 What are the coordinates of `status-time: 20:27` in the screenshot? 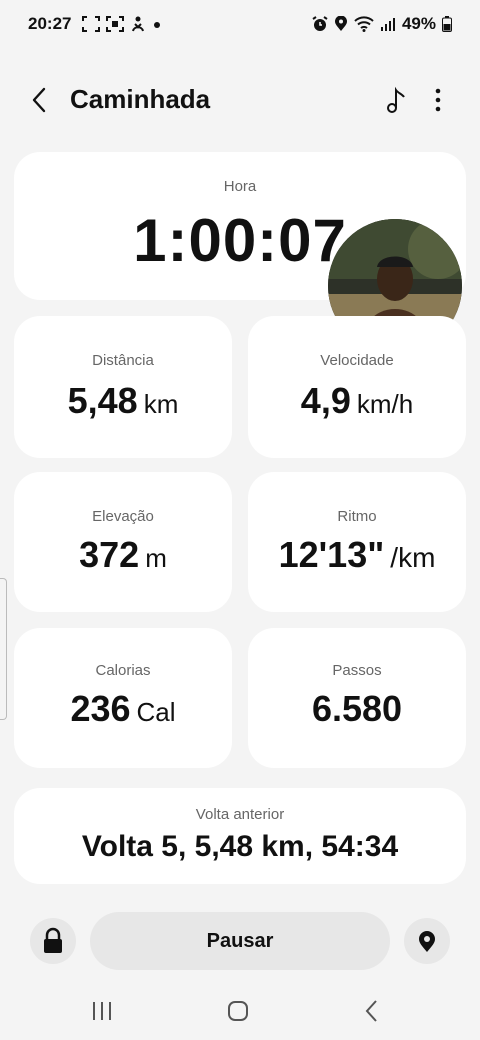 It's located at (50, 23).